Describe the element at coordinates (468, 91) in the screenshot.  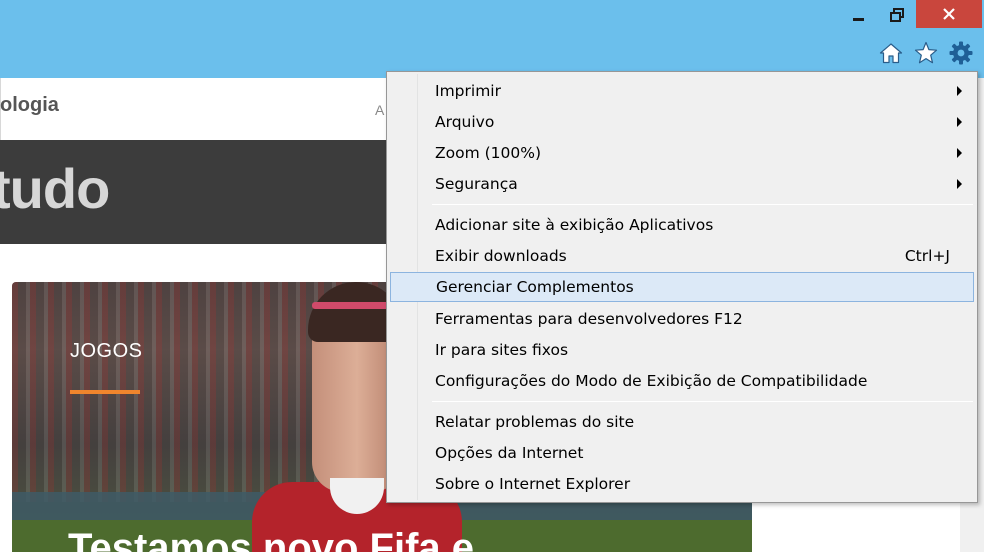
I see `menu-item-label: Imprimir` at that location.